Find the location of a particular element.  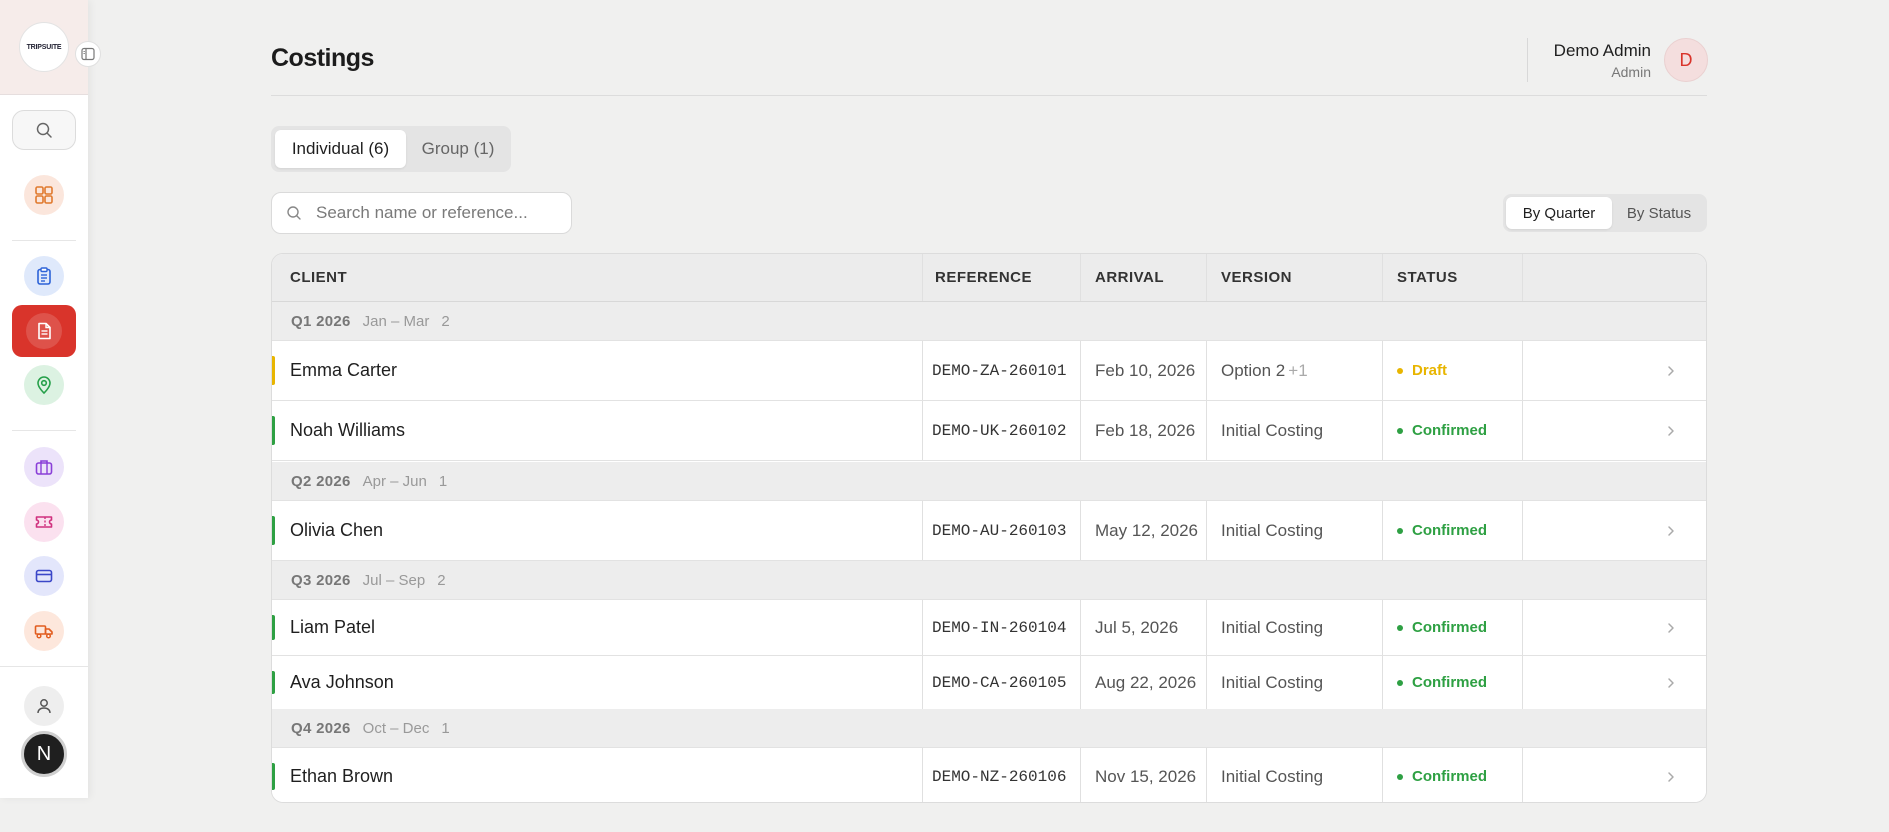

quarter-group-label: Q3 2026 Jul – Sep 2 is located at coordinates (368, 580).